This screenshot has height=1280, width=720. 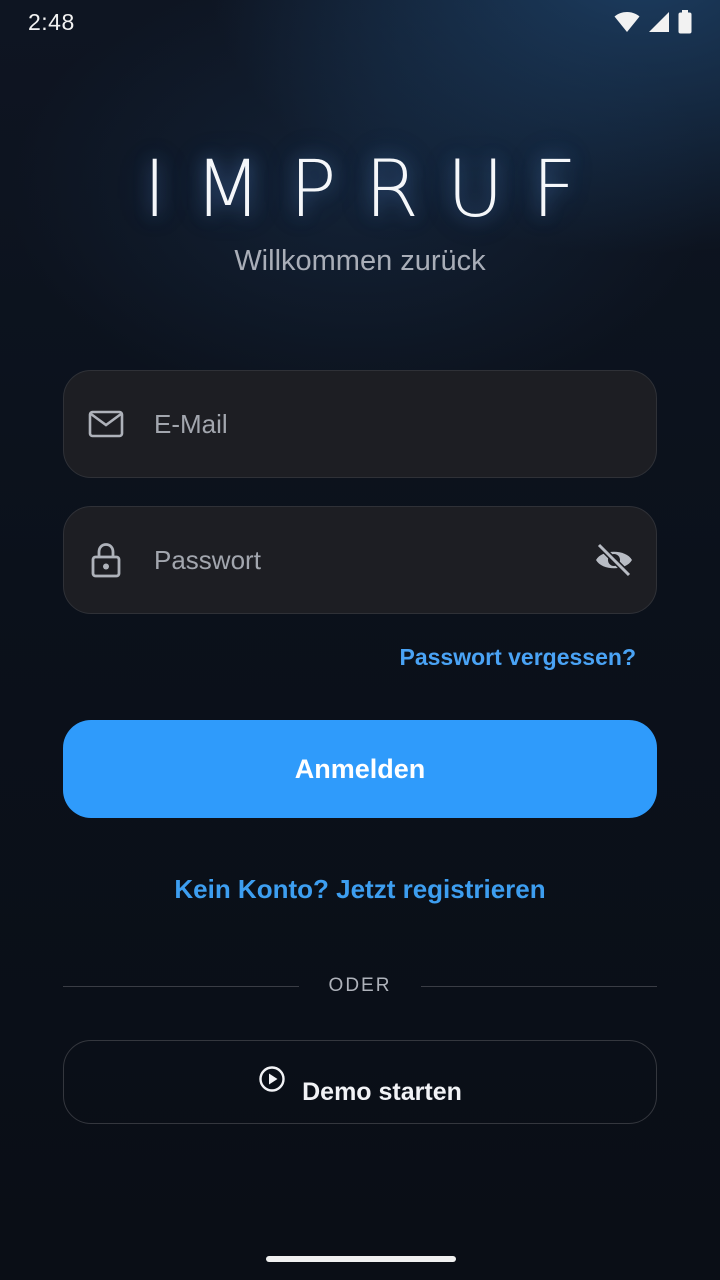 I want to click on home-indicator, so click(x=361, y=1259).